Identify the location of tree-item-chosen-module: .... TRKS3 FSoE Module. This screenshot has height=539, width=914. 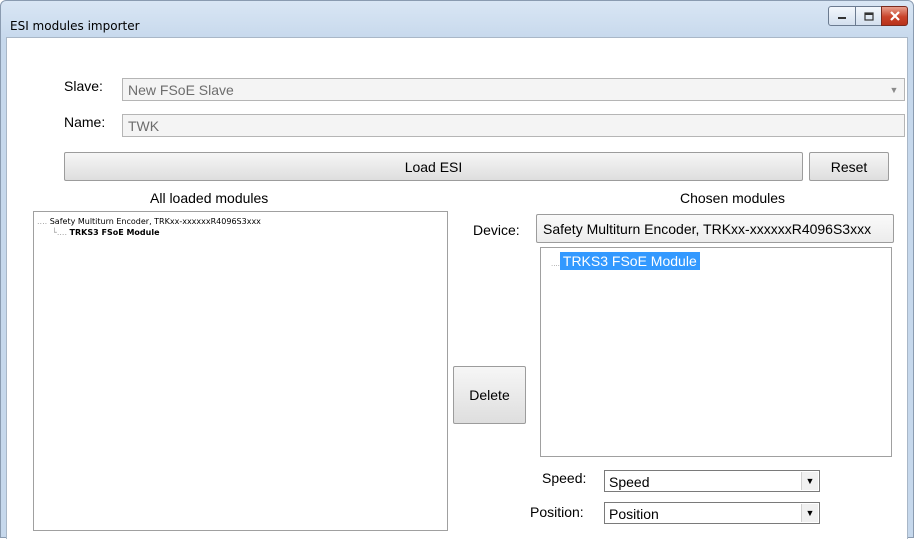
(625, 261).